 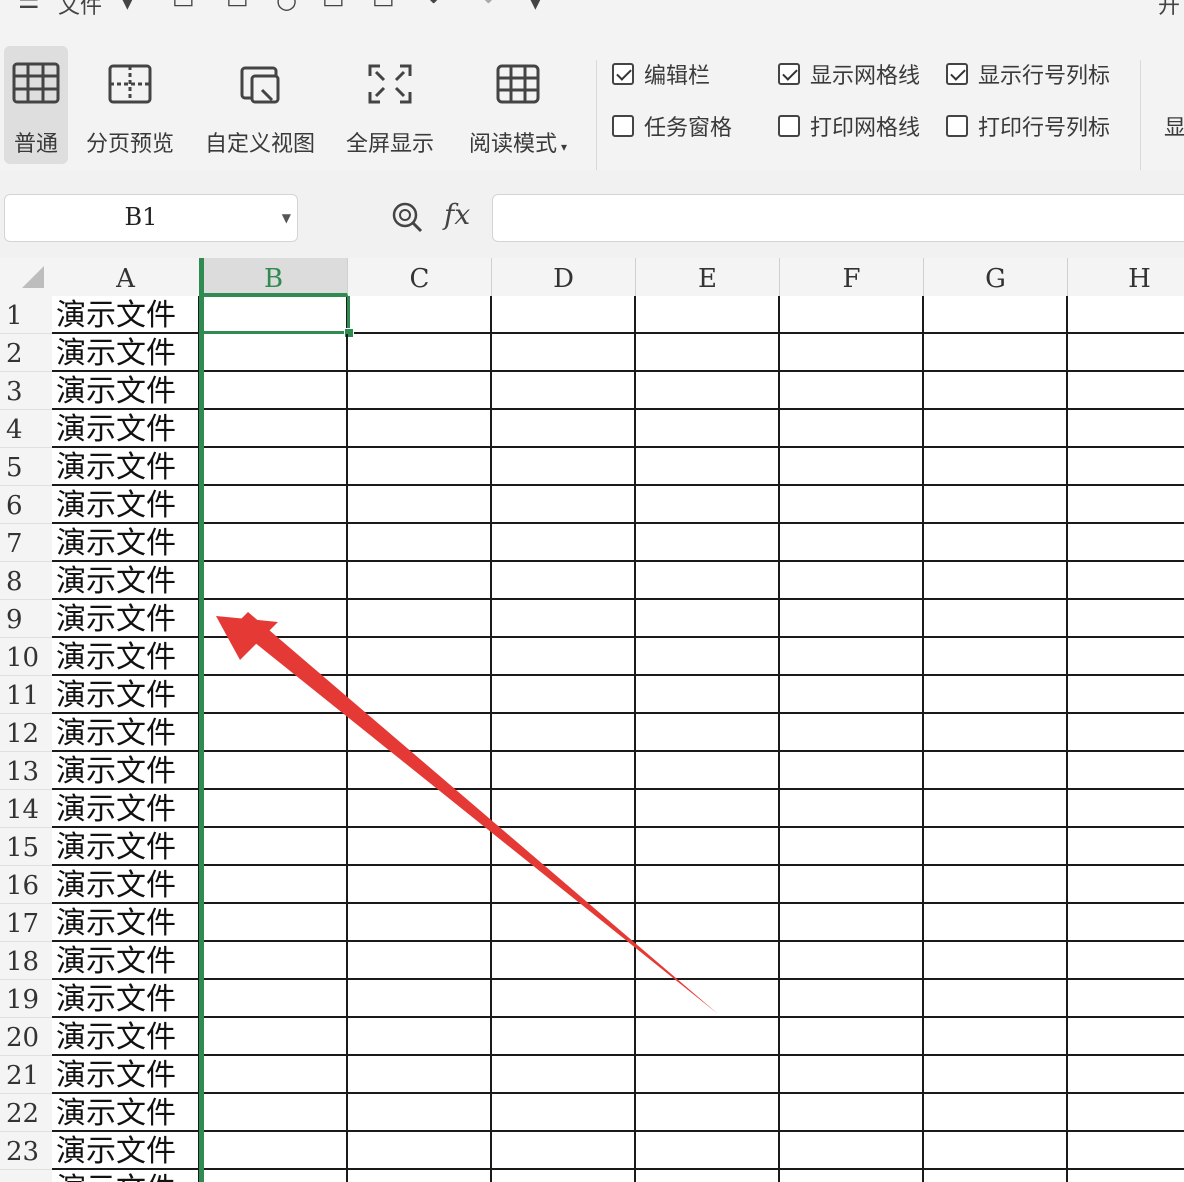 I want to click on customize-chevron-icon: ▼, so click(x=535, y=6).